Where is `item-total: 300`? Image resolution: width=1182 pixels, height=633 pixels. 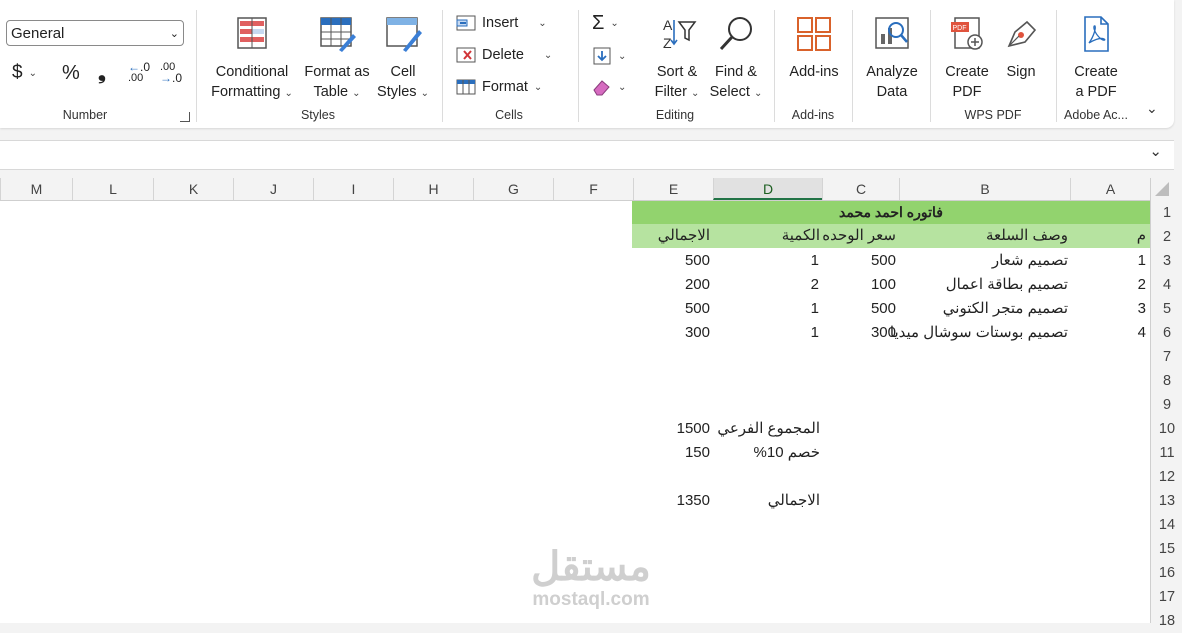 item-total: 300 is located at coordinates (671, 333).